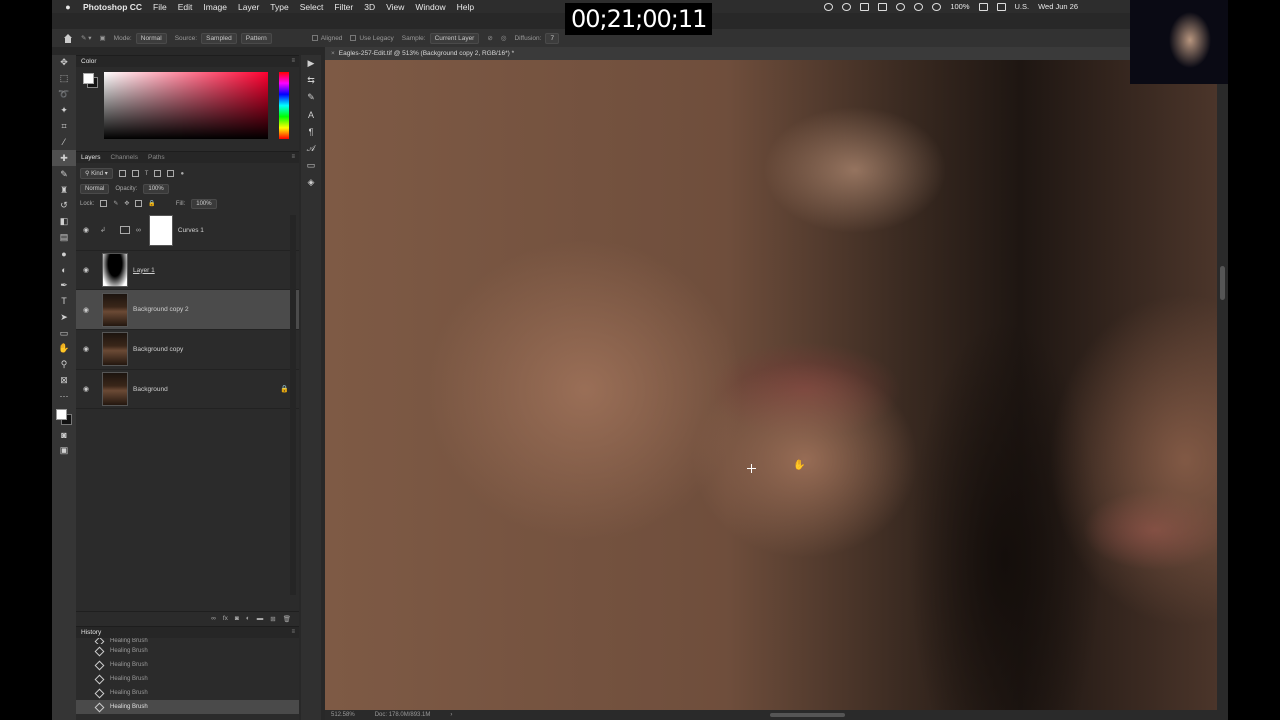 The image size is (1280, 720). I want to click on path-selection-tool-icon: ➤, so click(64, 317).